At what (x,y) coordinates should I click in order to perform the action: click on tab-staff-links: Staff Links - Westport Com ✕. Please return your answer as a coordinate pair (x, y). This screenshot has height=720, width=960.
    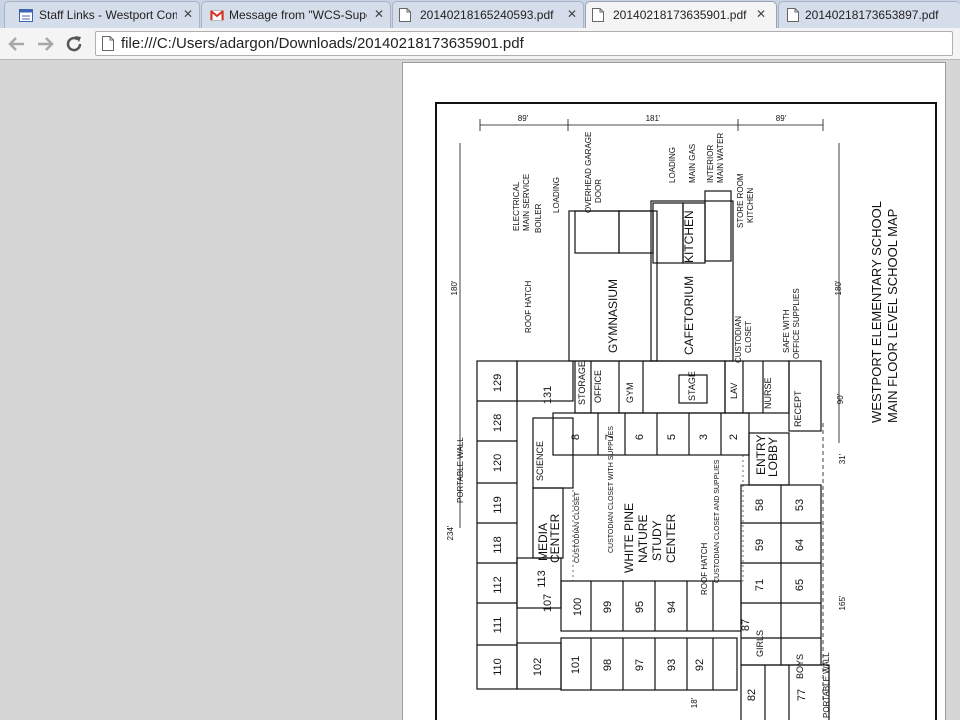
    Looking at the image, I should click on (102, 14).